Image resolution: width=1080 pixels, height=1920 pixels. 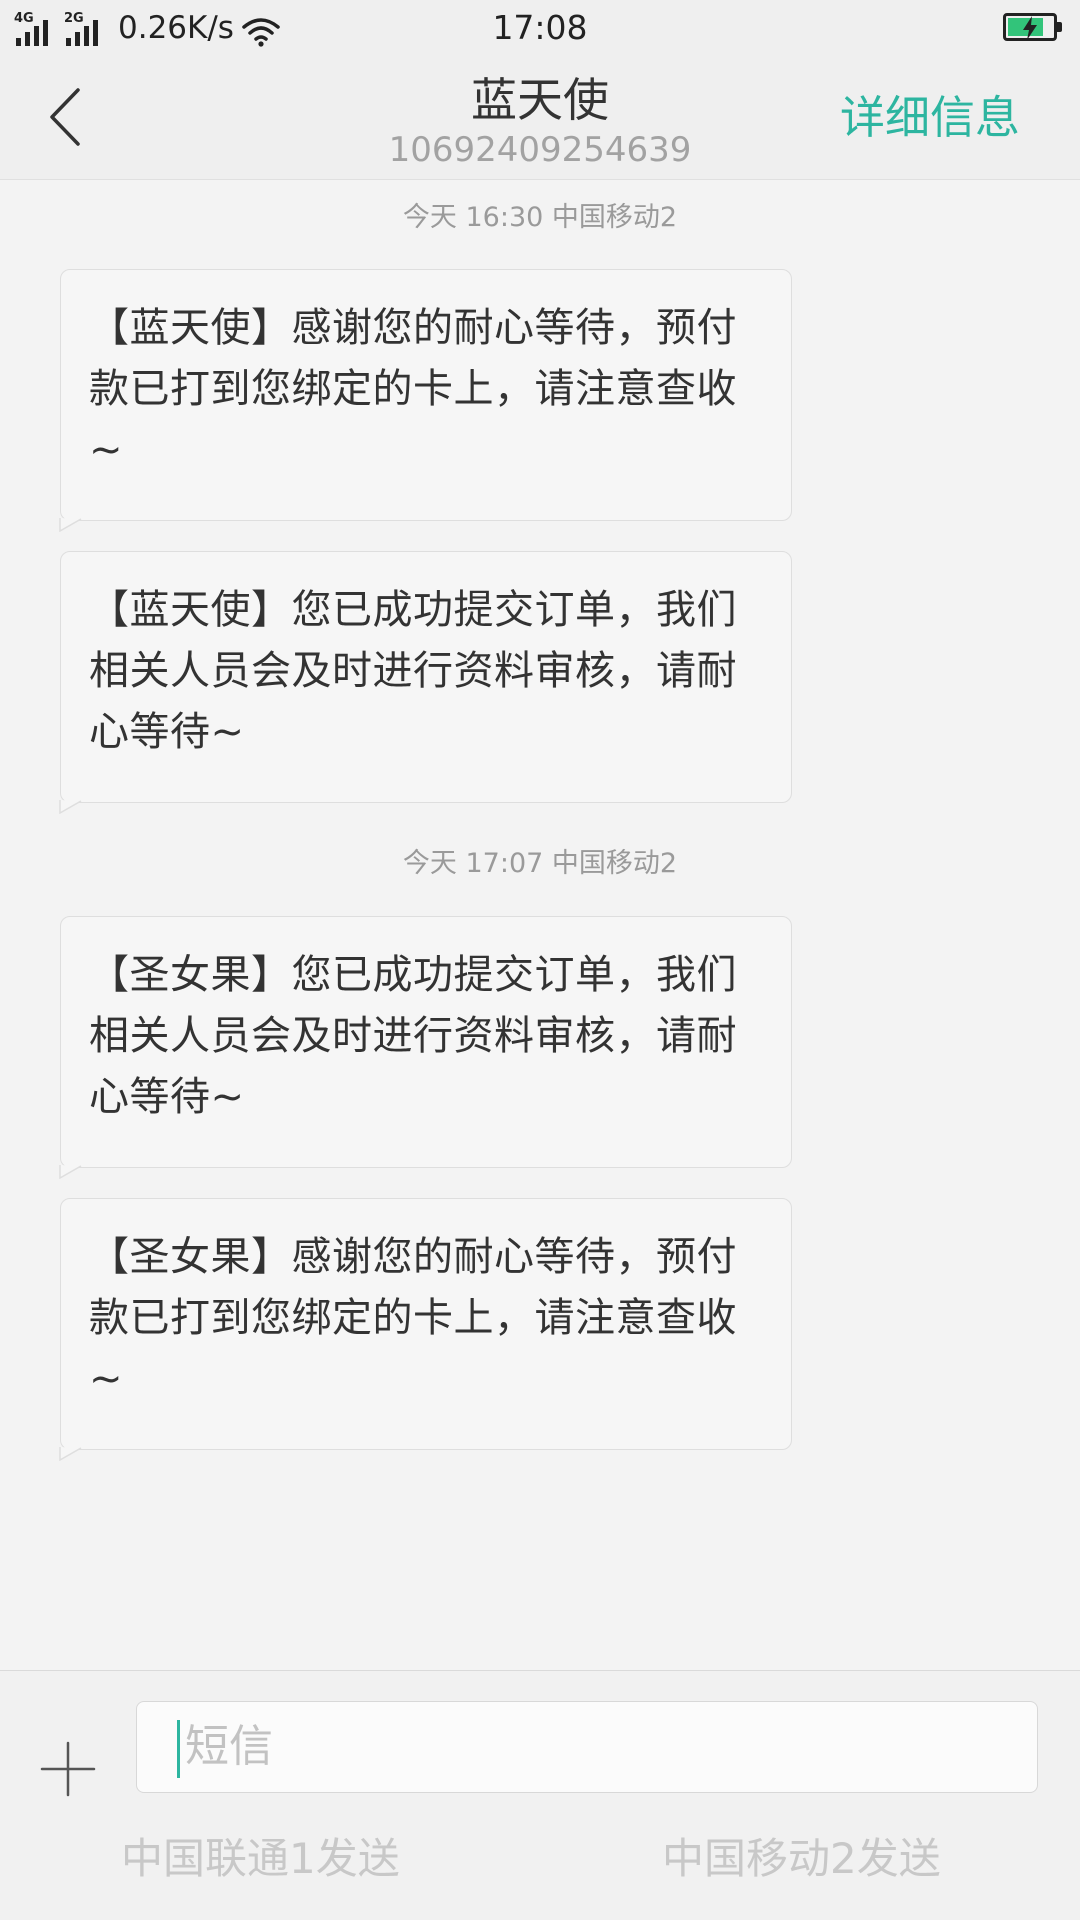 What do you see at coordinates (260, 1859) in the screenshot?
I see `send-sim1-button: 中国联通1发送` at bounding box center [260, 1859].